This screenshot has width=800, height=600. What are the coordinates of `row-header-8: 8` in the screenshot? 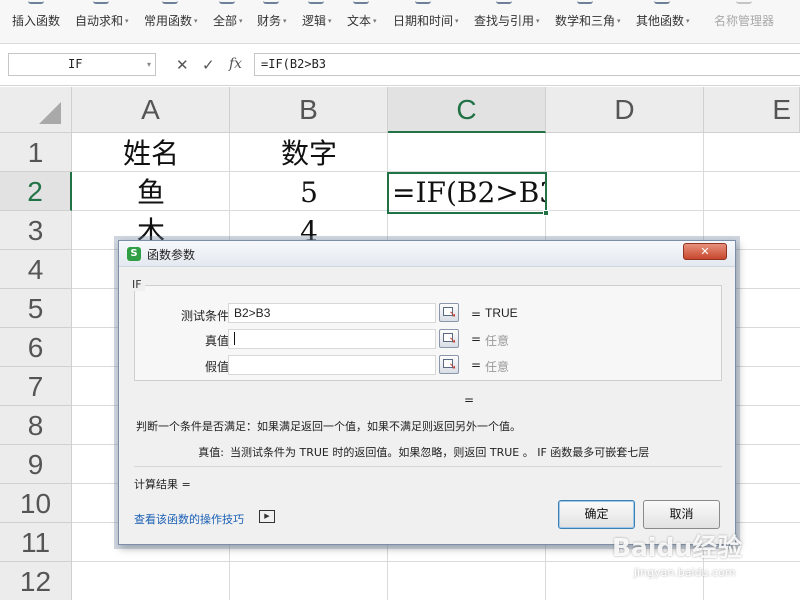 It's located at (36, 425).